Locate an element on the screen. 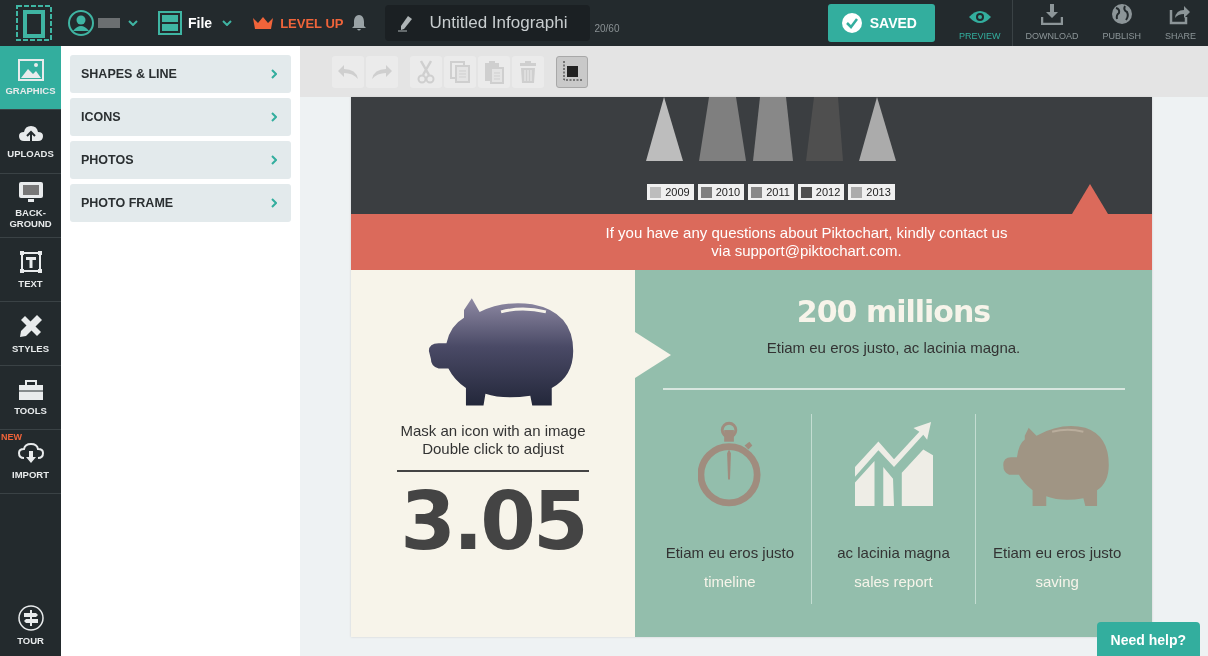  legend-label: 2011 is located at coordinates (778, 192).